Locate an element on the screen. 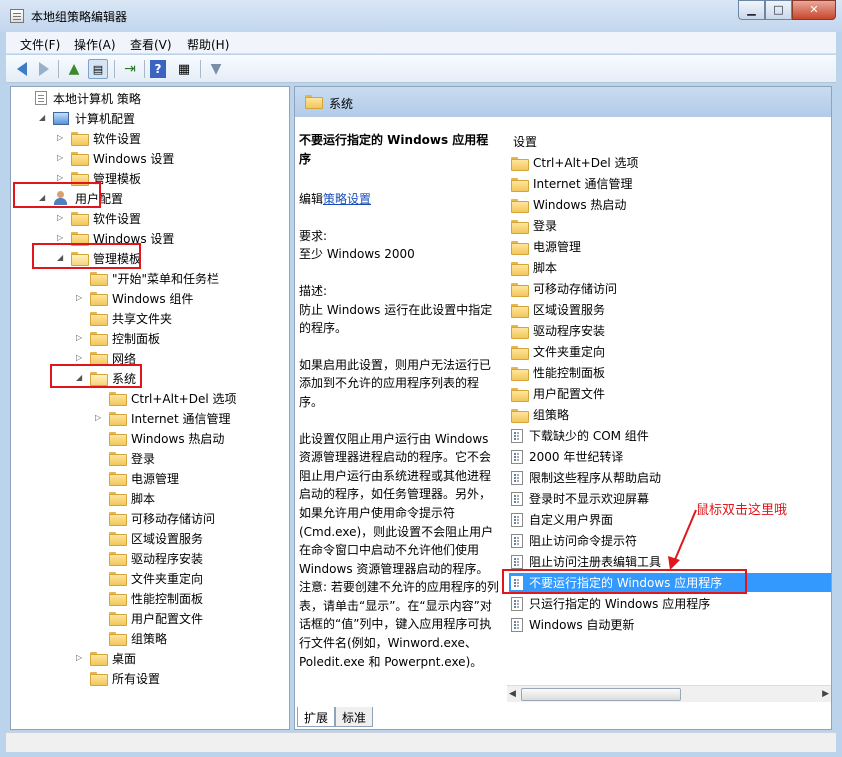 Image resolution: width=842 pixels, height=757 pixels. list-item: 驱动程序安装 is located at coordinates (670, 330).